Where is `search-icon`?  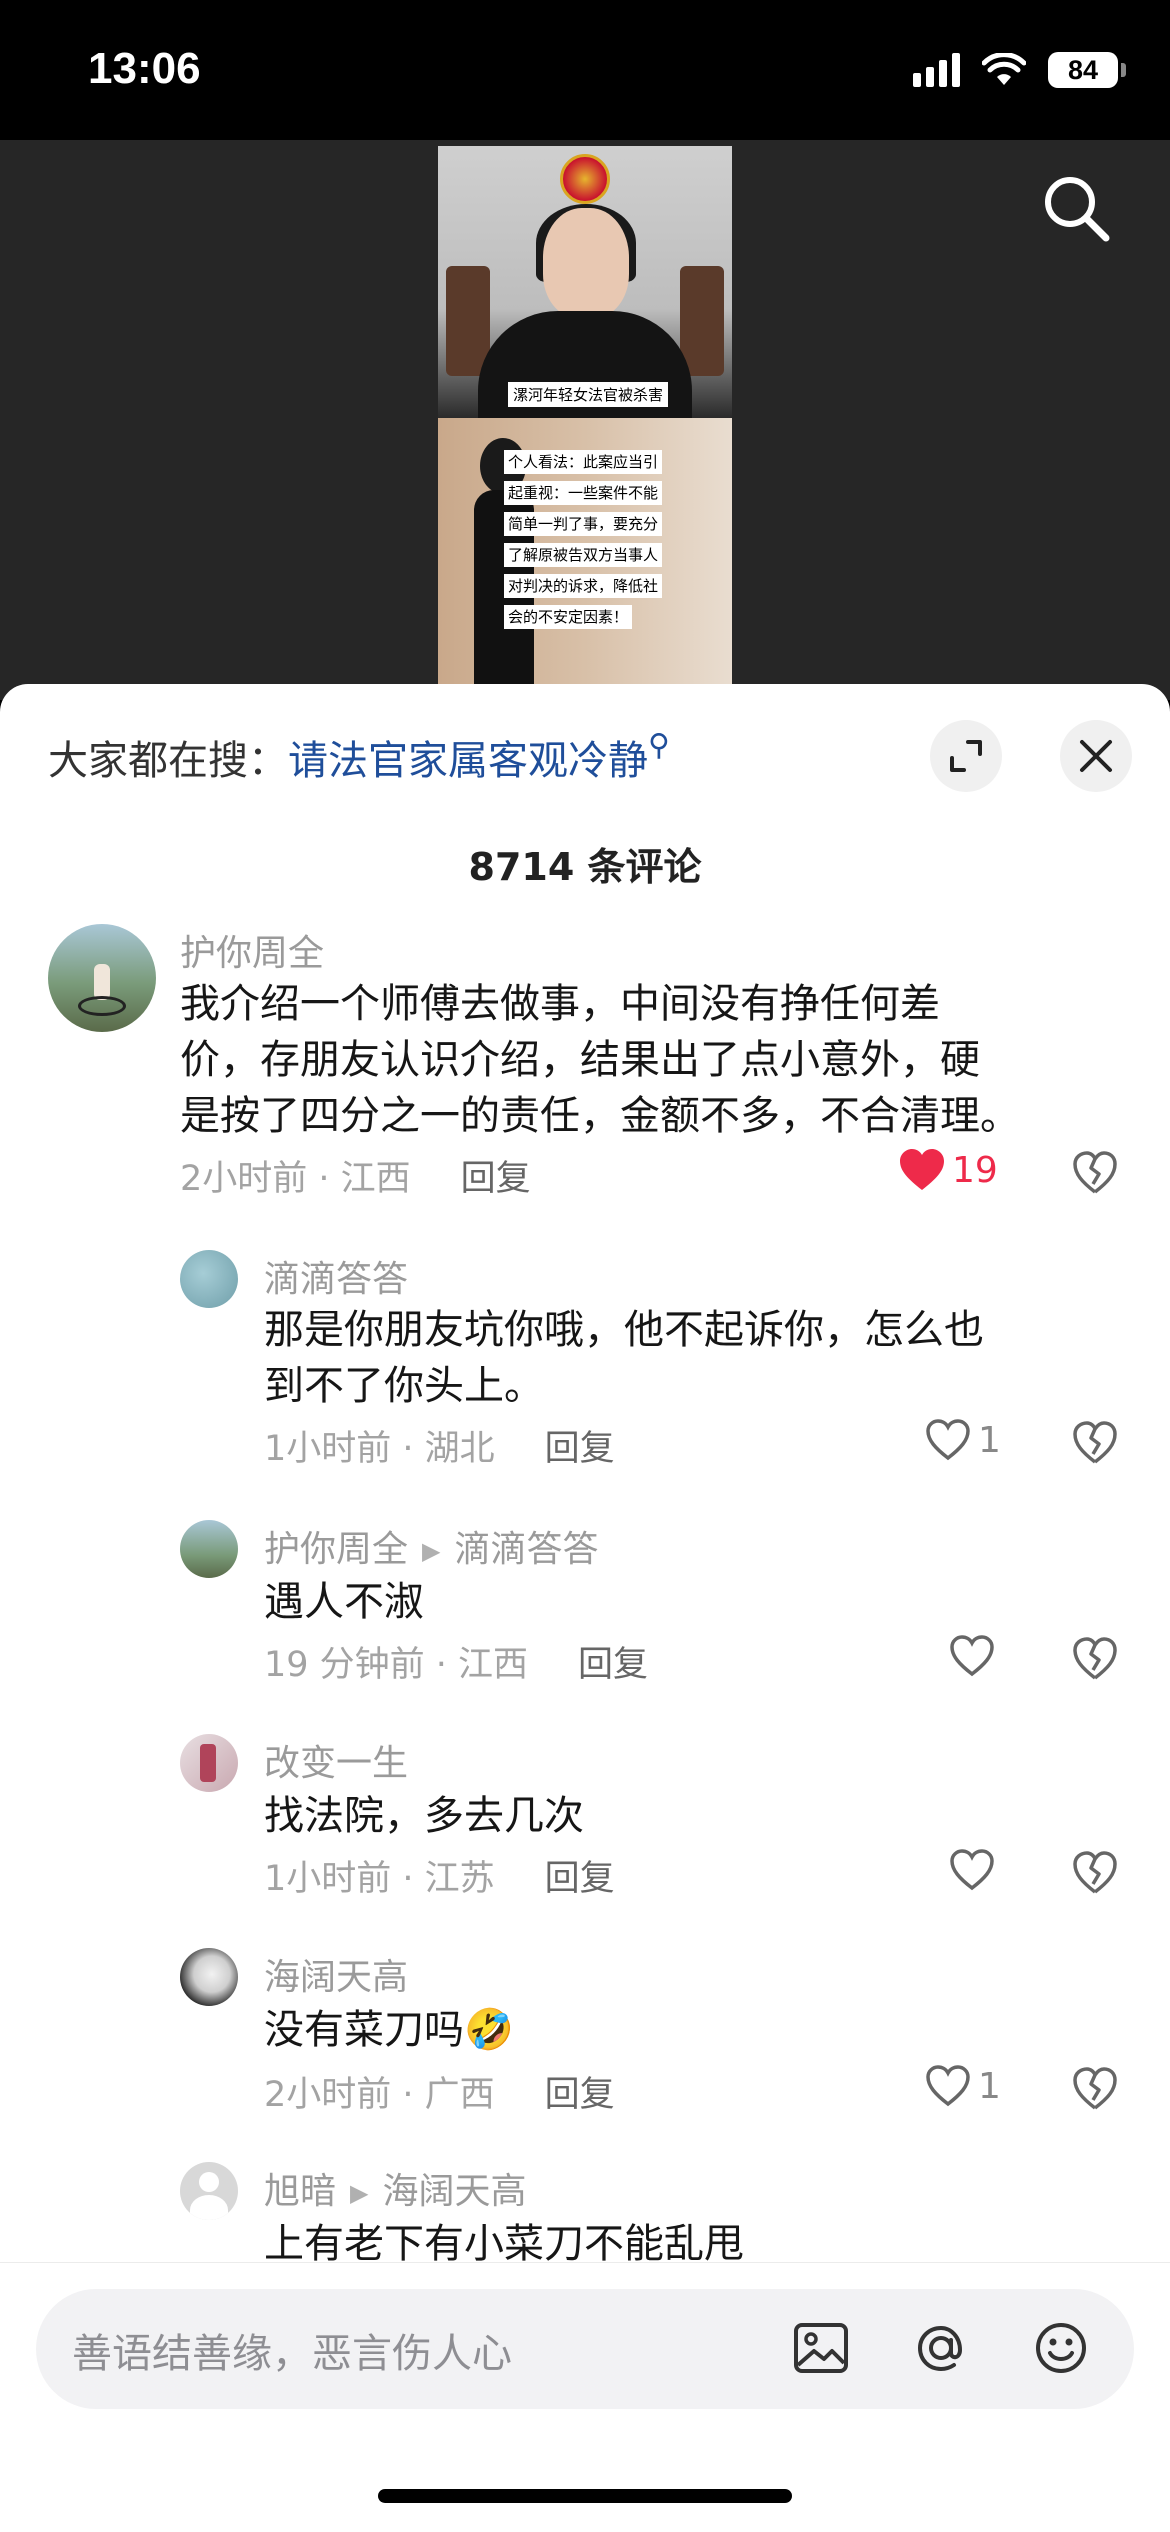 search-icon is located at coordinates (1076, 208).